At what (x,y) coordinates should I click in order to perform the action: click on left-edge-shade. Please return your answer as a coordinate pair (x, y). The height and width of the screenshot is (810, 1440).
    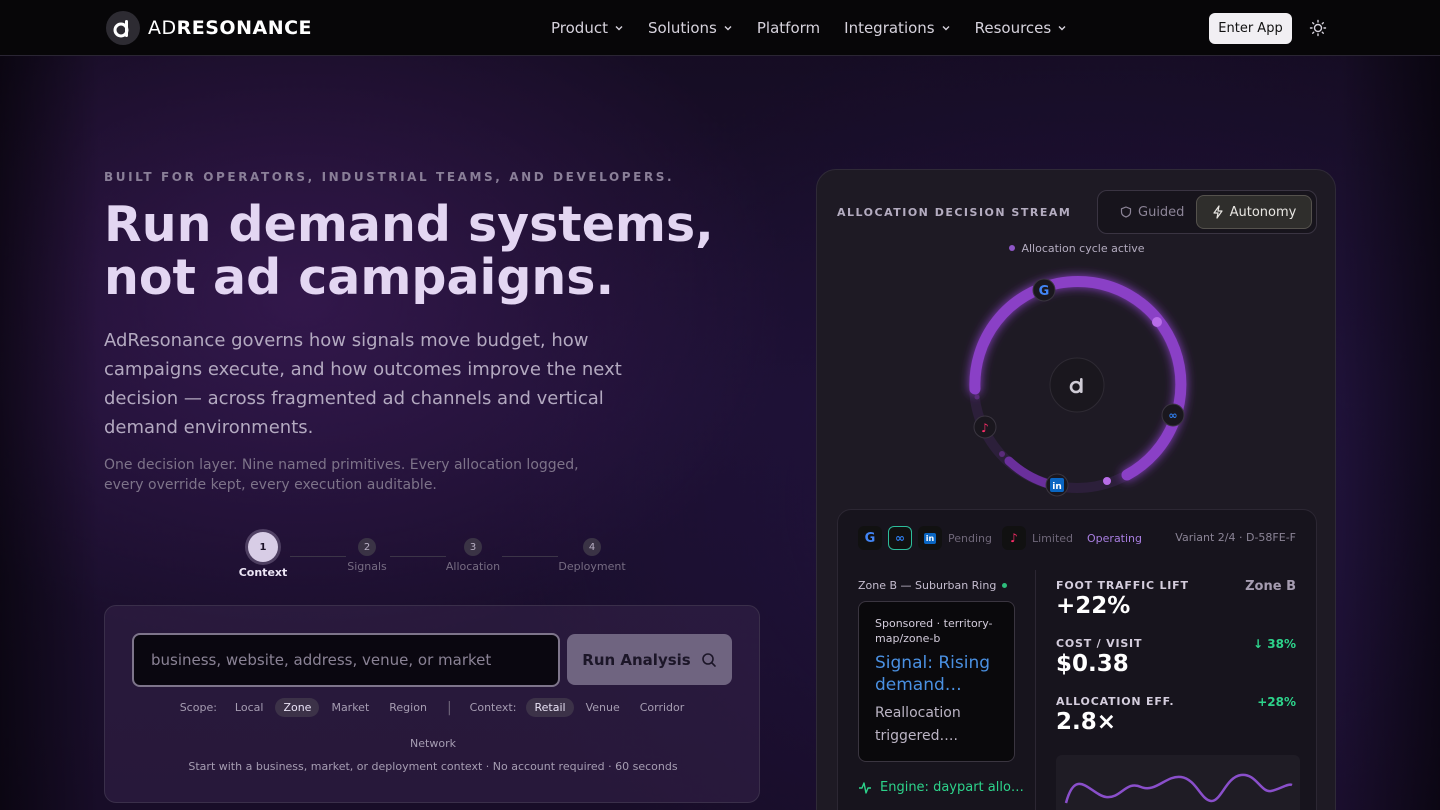
    Looking at the image, I should click on (50, 433).